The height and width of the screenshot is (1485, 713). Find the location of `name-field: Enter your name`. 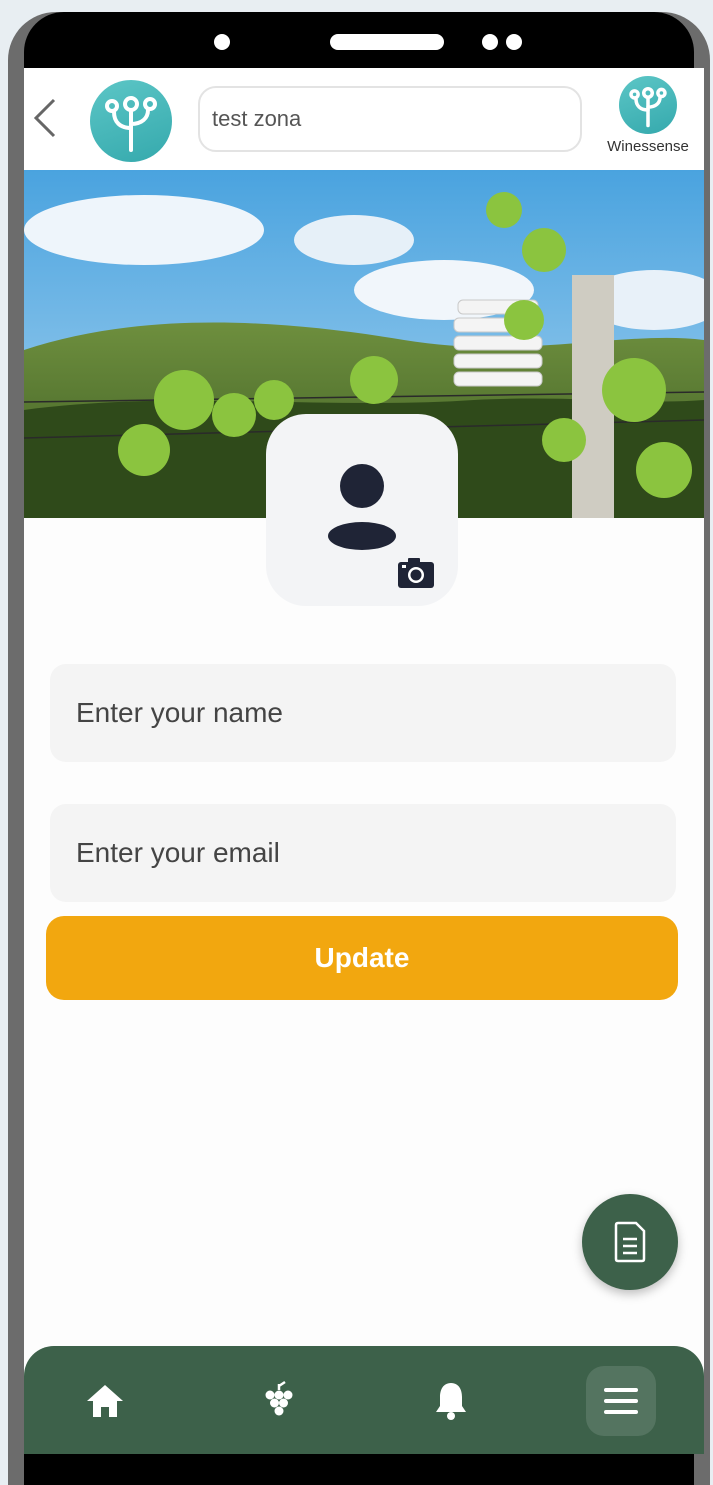

name-field: Enter your name is located at coordinates (363, 713).